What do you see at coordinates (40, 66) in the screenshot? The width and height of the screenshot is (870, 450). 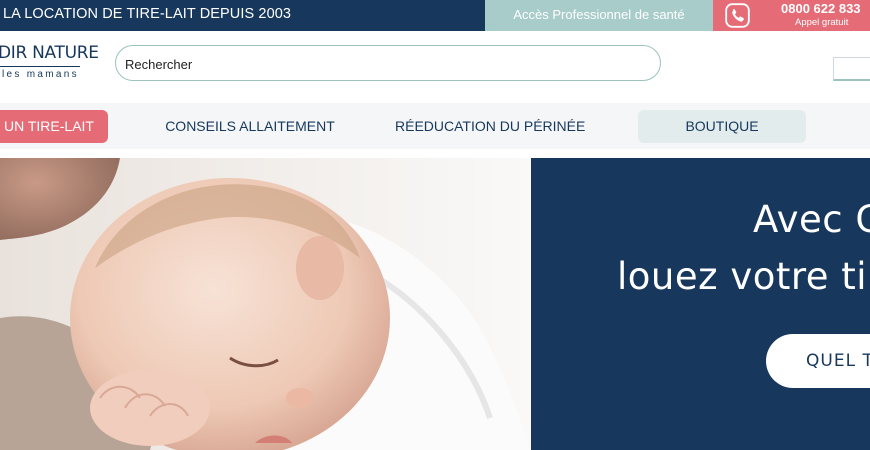 I see `logo-divider` at bounding box center [40, 66].